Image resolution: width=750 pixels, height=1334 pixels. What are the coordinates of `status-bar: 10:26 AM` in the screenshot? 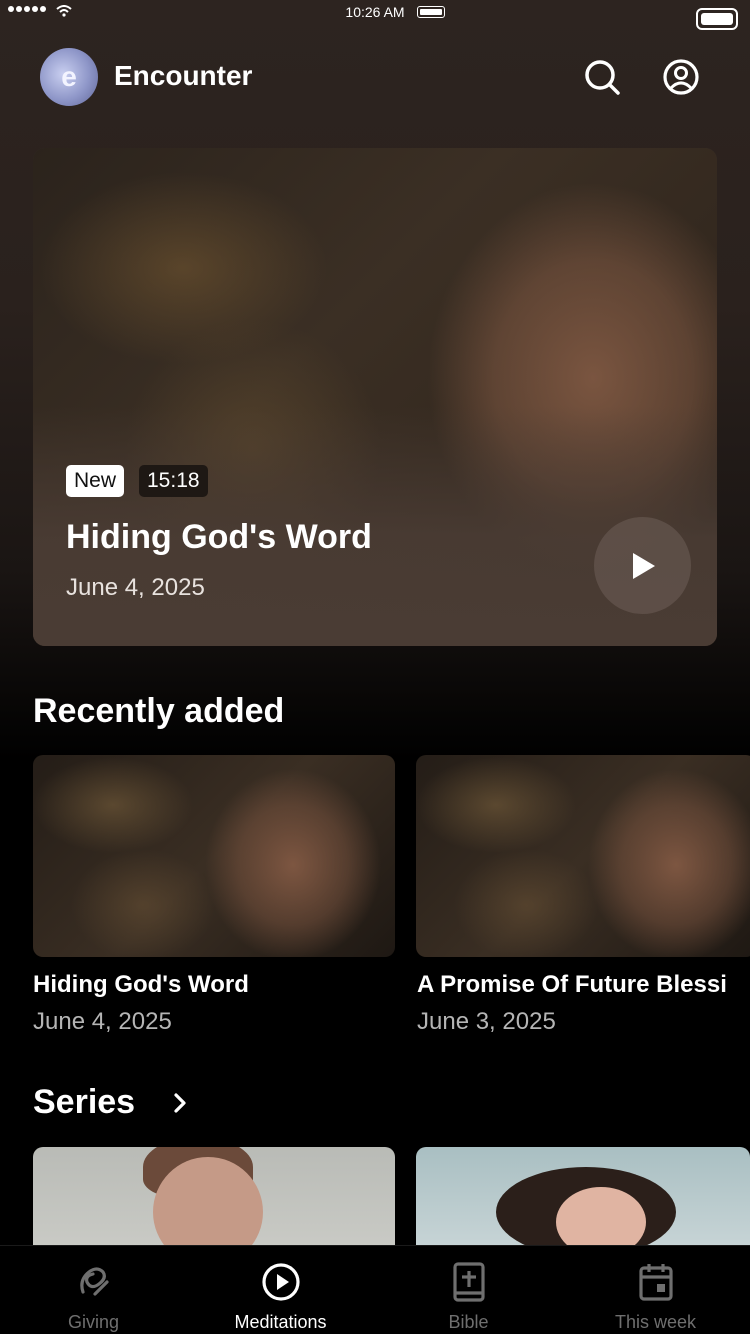 It's located at (375, 15).